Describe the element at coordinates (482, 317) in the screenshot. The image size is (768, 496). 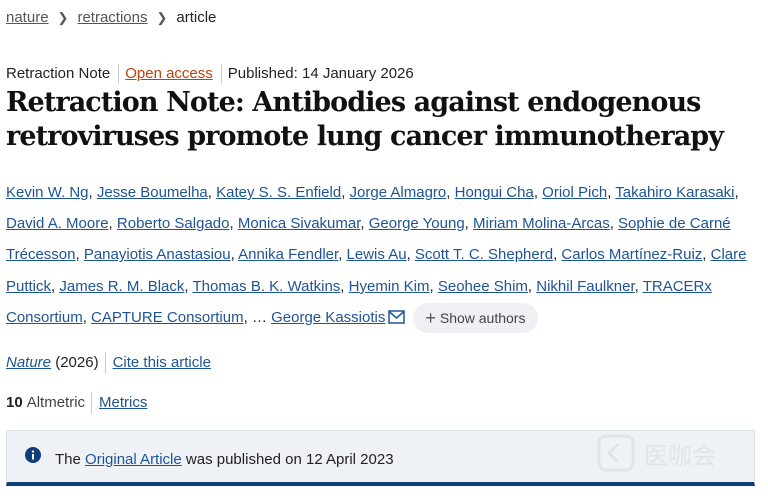
I see `show-authors-label: Show authors` at that location.